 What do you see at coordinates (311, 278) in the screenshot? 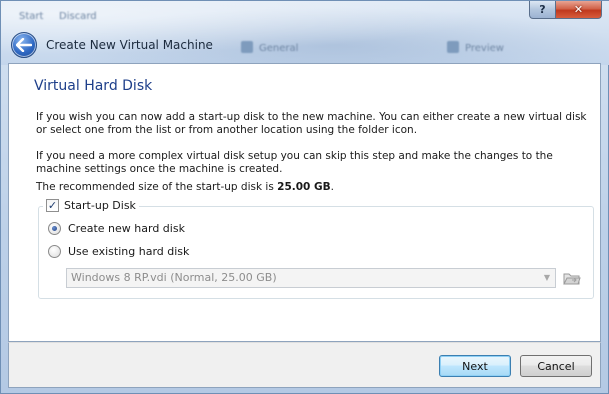
I see `existing-disk-select: Windows 8 RP.vdi (Normal, 25.00 GB) ▼` at bounding box center [311, 278].